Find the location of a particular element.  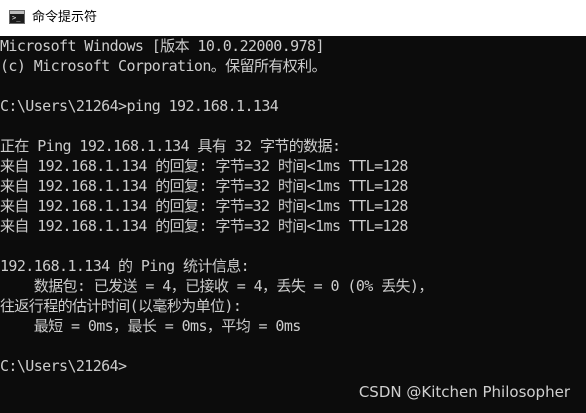

console-line: 数据包: 已发送 = 4，已接收 = 4，丢失 = 0 (0% 丢失)， is located at coordinates (217, 286).